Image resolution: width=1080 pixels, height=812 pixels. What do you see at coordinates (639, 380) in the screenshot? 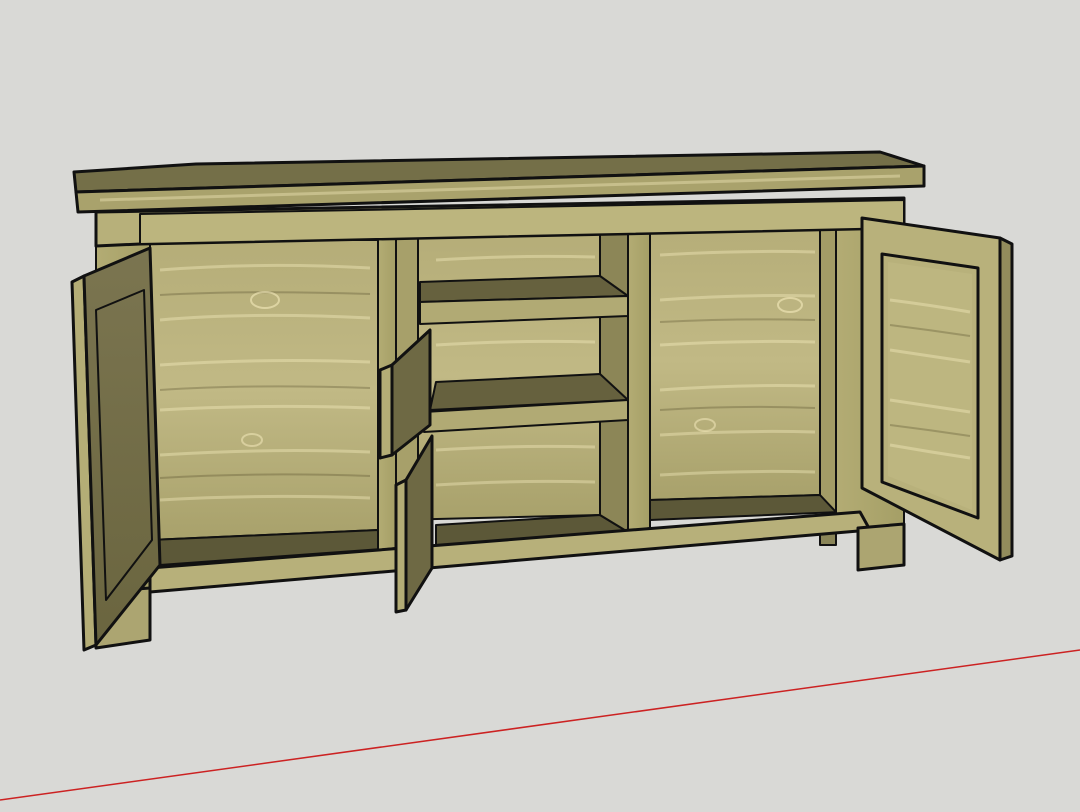
I see `center-right-stile` at bounding box center [639, 380].